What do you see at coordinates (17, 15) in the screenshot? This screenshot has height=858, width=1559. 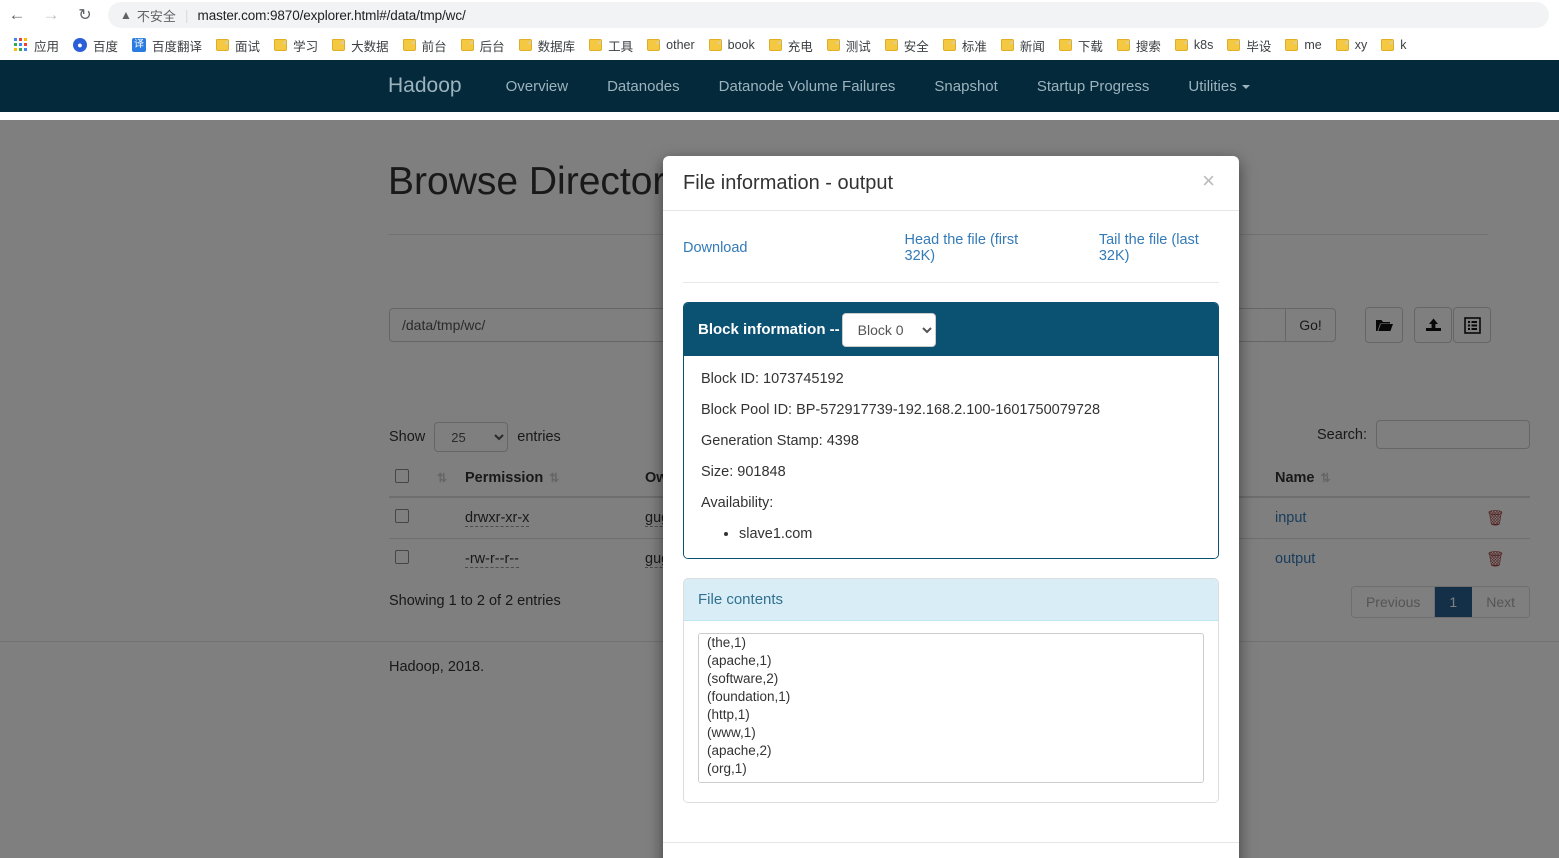 I see `back-arrow-icon: ←` at bounding box center [17, 15].